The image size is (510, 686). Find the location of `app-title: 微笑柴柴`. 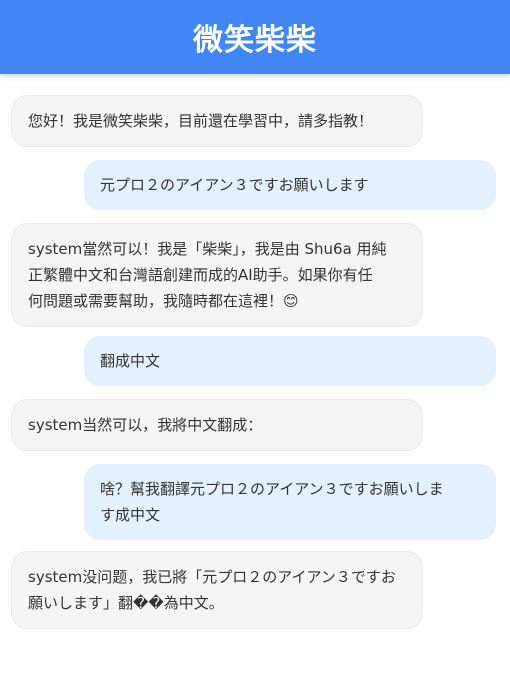

app-title: 微笑柴柴 is located at coordinates (255, 40).